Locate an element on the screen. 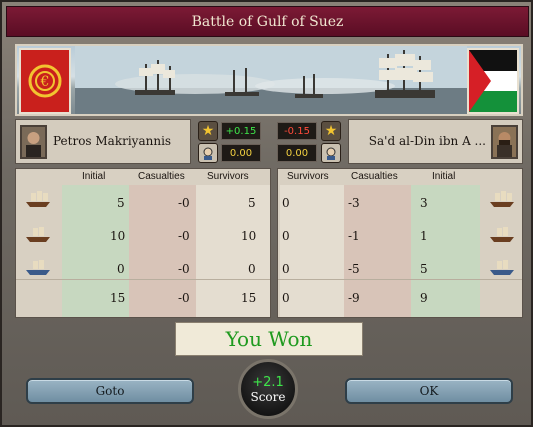 This screenshot has width=533, height=427. left-light-casualties: -0 is located at coordinates (184, 236).